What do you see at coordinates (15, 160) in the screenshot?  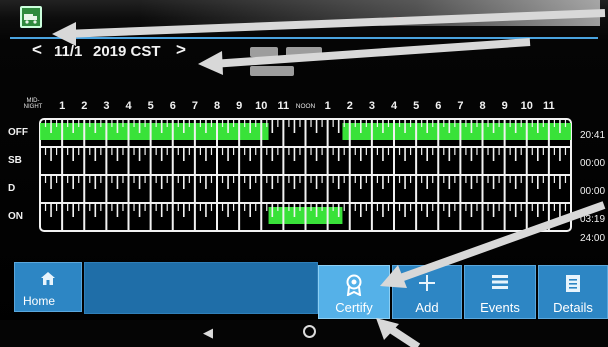 I see `status-row-label: SB` at bounding box center [15, 160].